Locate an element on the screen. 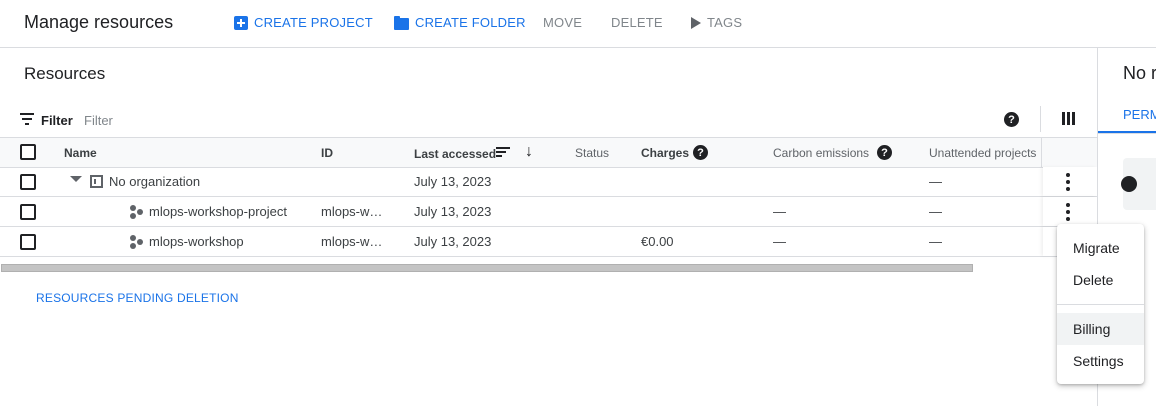 This screenshot has height=406, width=1156. create-project-label: CREATE PROJECT is located at coordinates (313, 22).